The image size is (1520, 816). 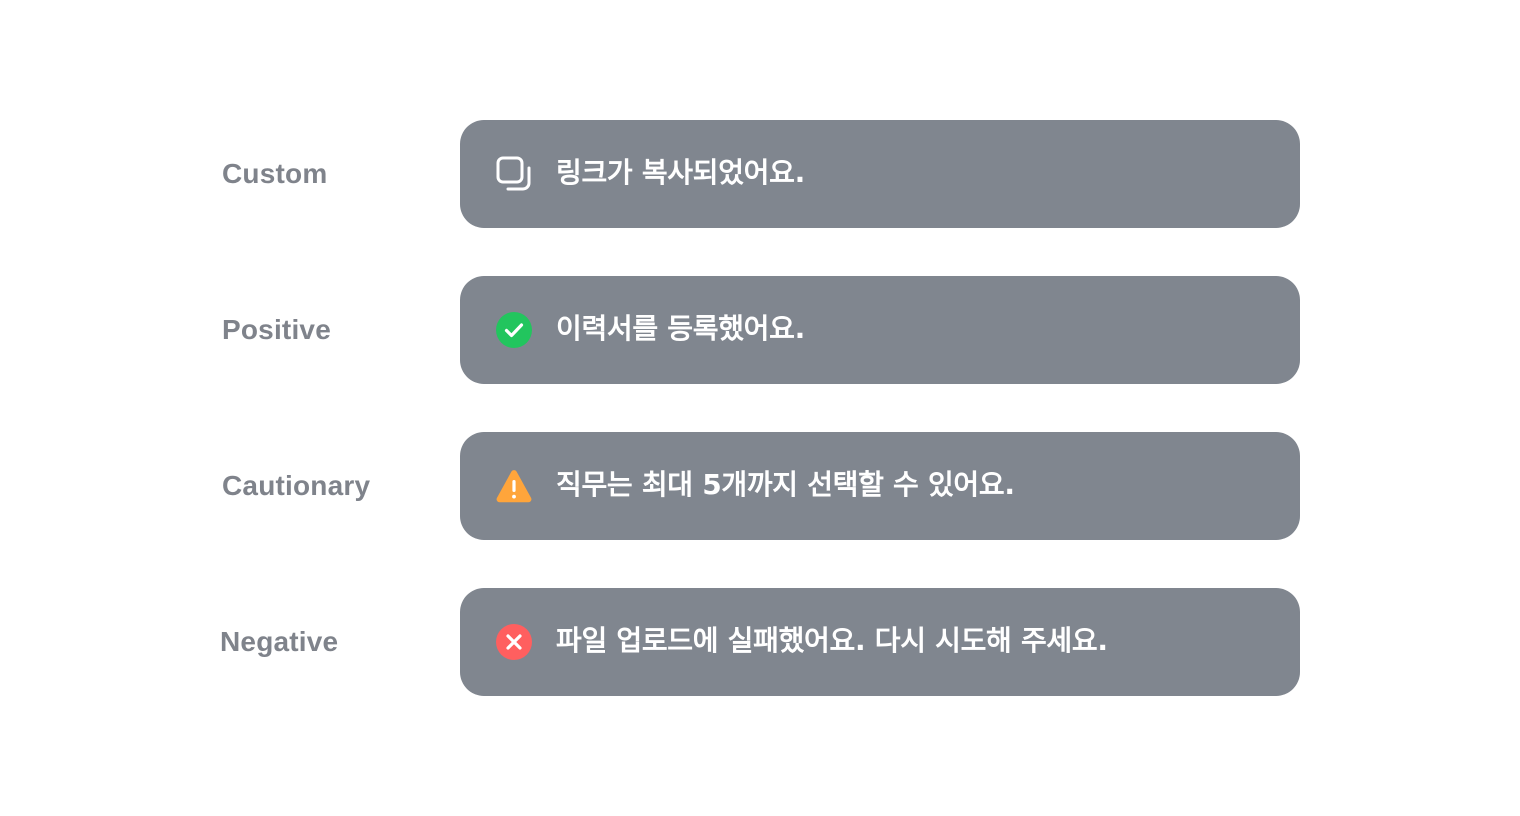 What do you see at coordinates (276, 329) in the screenshot?
I see `toast-type-label: Positive` at bounding box center [276, 329].